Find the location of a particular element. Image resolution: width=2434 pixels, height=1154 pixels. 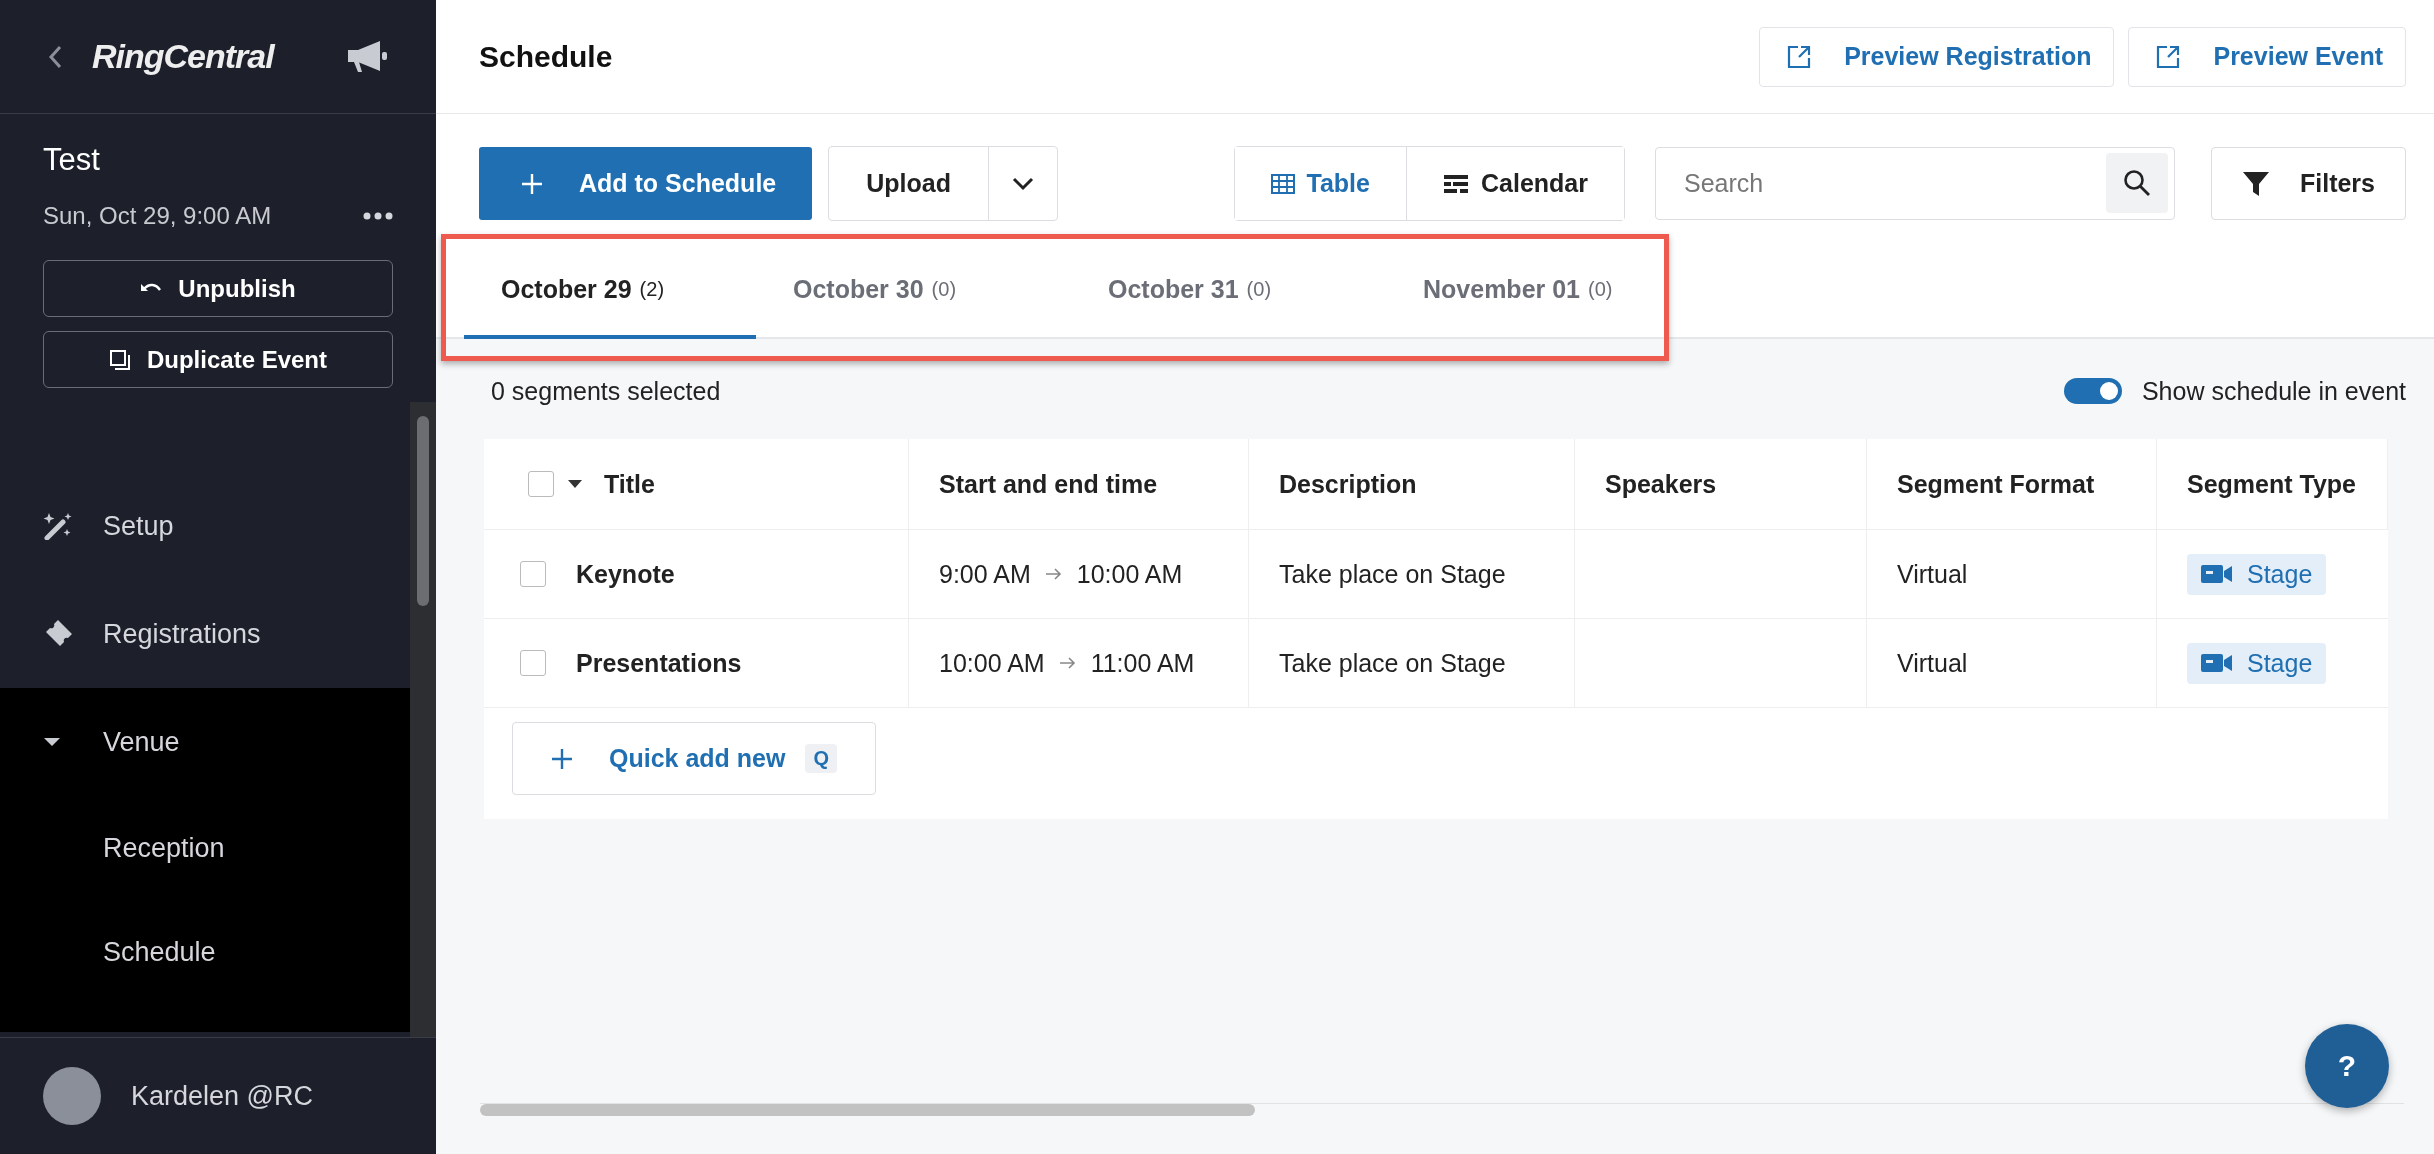

view-toggle-button: Calendar is located at coordinates (1515, 183).